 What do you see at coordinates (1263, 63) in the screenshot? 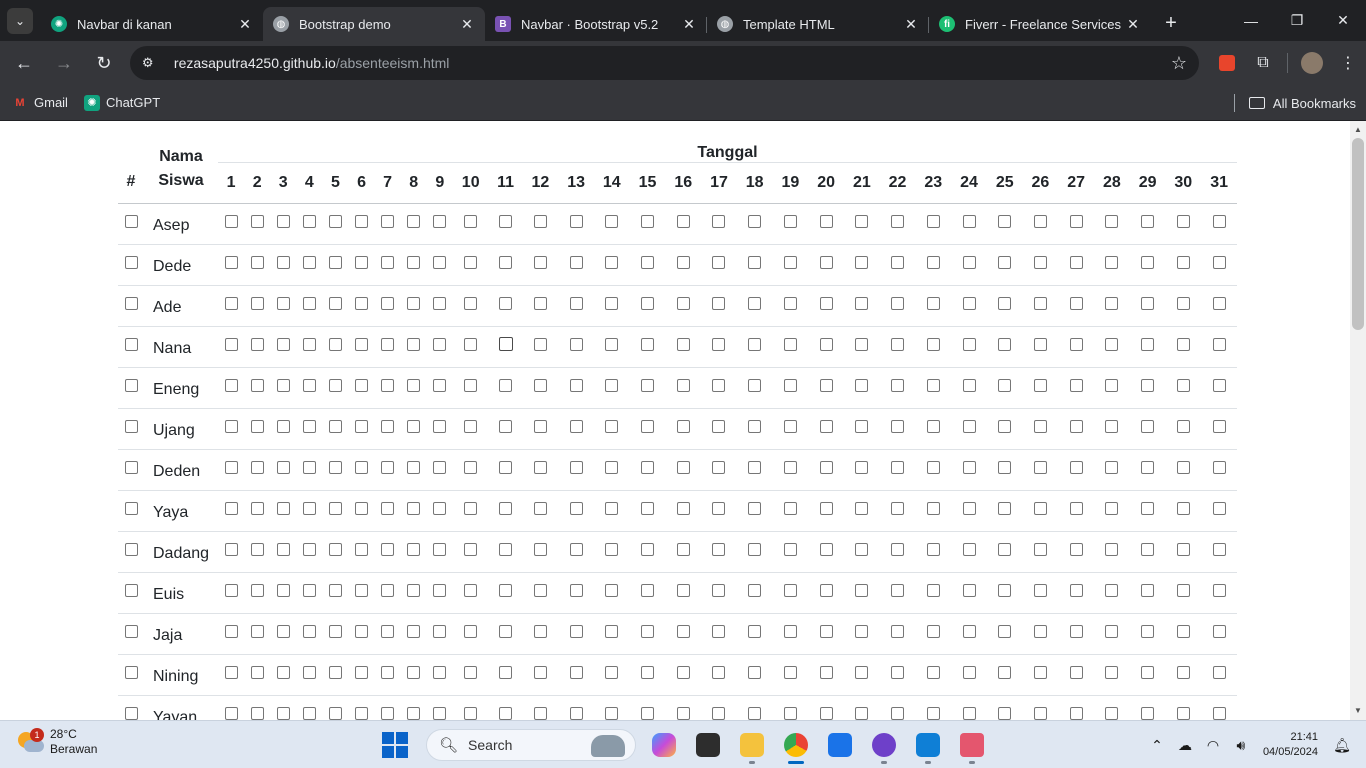
I see `extensions-menu-button: ⧉` at bounding box center [1263, 63].